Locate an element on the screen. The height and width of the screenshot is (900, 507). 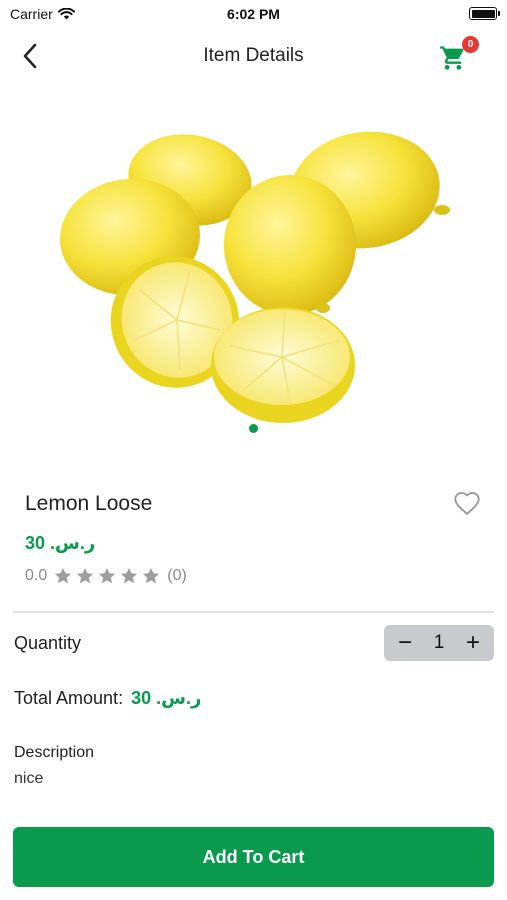
product-price: ر.س. 30 is located at coordinates (60, 543).